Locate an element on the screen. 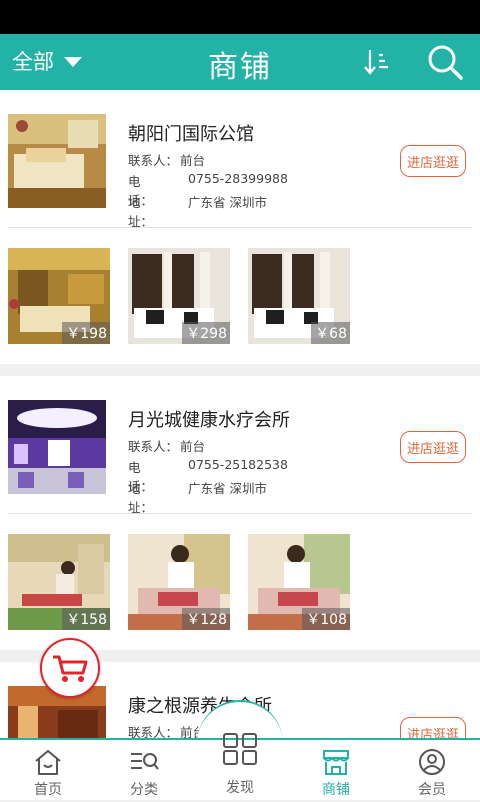 This screenshot has width=480, height=802. product-item: ￥298 is located at coordinates (179, 296).